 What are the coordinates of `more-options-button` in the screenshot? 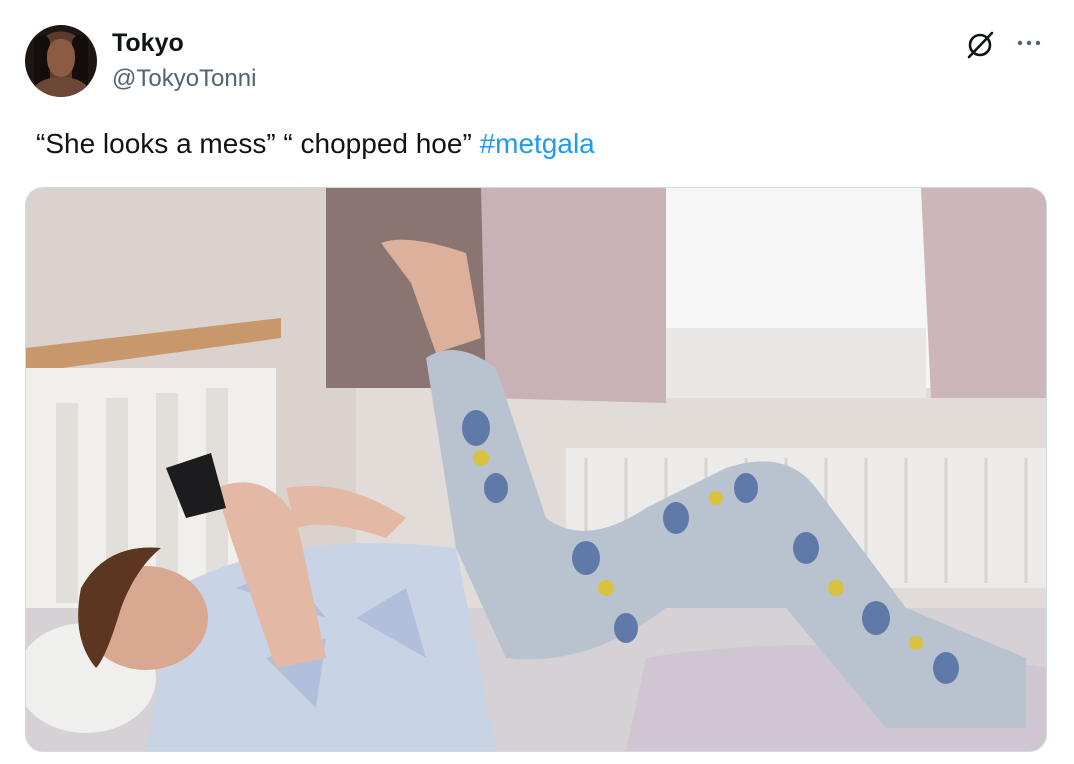 It's located at (1029, 43).